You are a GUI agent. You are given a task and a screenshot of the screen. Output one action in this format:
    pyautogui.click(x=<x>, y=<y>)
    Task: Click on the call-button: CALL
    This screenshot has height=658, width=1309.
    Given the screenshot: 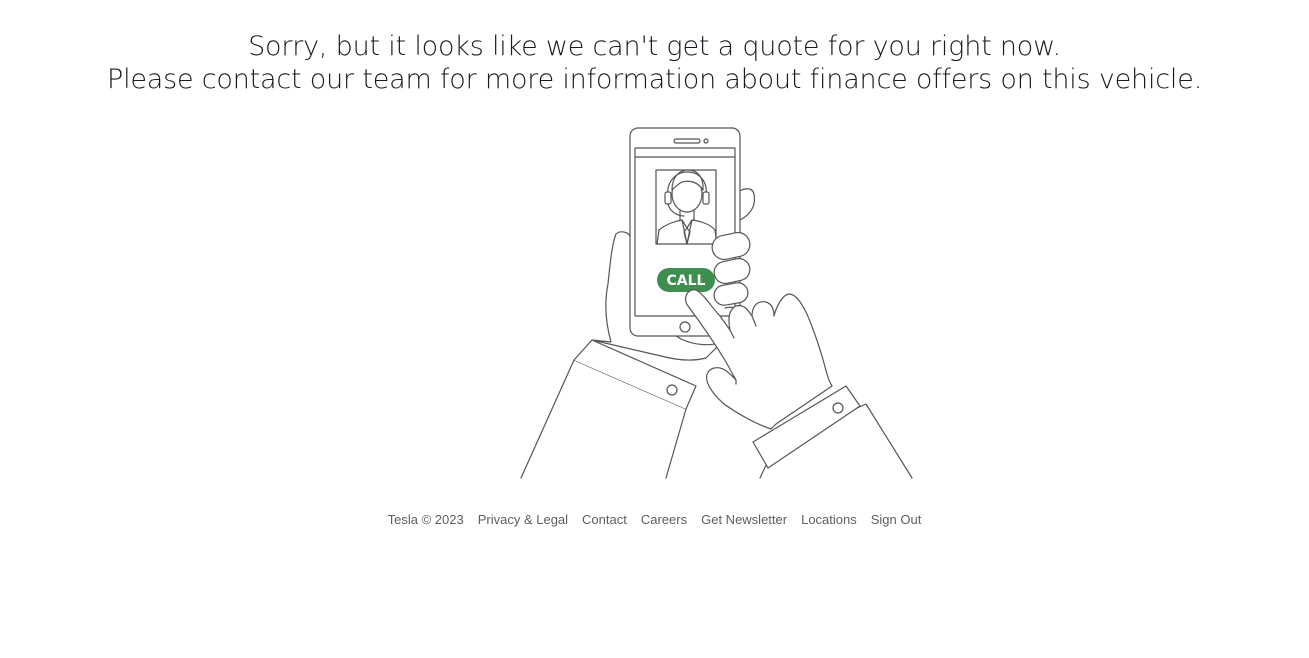 What is the action you would take?
    pyautogui.click(x=686, y=280)
    